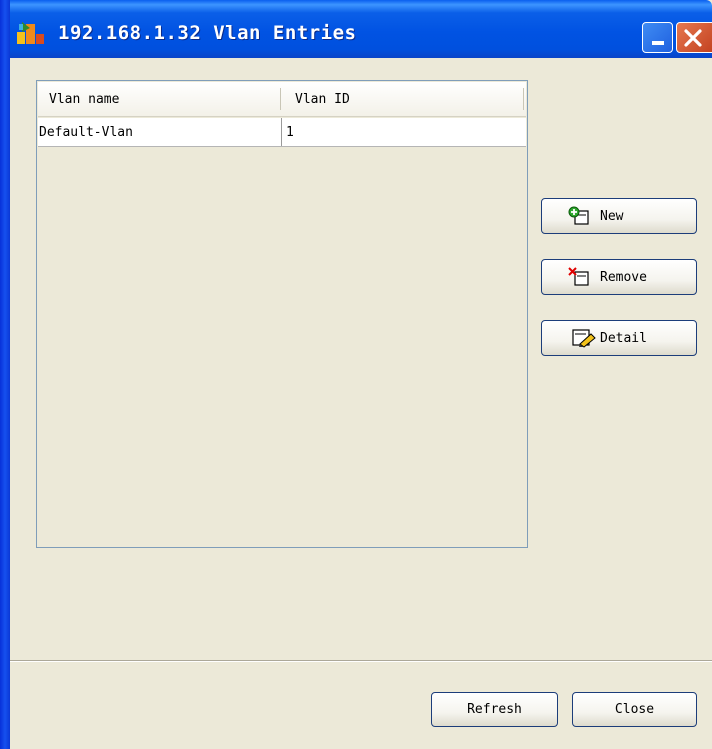 This screenshot has height=749, width=712. What do you see at coordinates (579, 279) in the screenshot?
I see `remove-document-icon` at bounding box center [579, 279].